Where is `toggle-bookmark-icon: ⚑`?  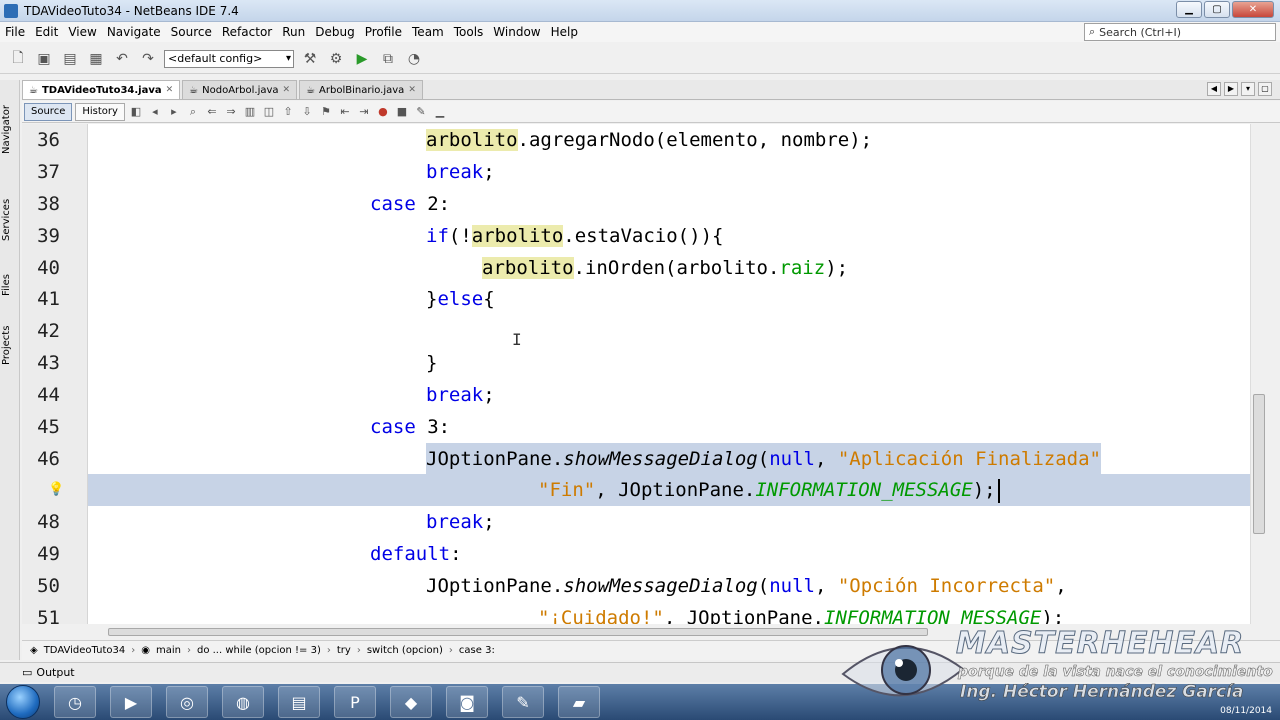 toggle-bookmark-icon: ⚑ is located at coordinates (326, 112).